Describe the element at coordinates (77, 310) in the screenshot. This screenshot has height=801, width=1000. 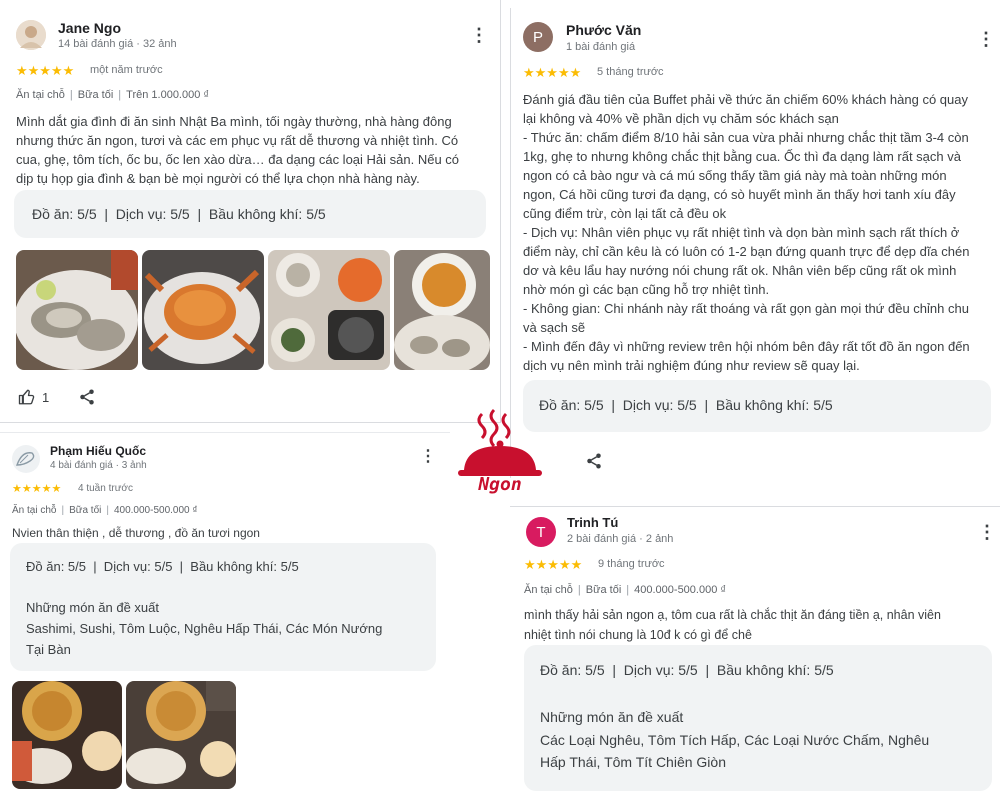
I see `oyster-plate-photo` at that location.